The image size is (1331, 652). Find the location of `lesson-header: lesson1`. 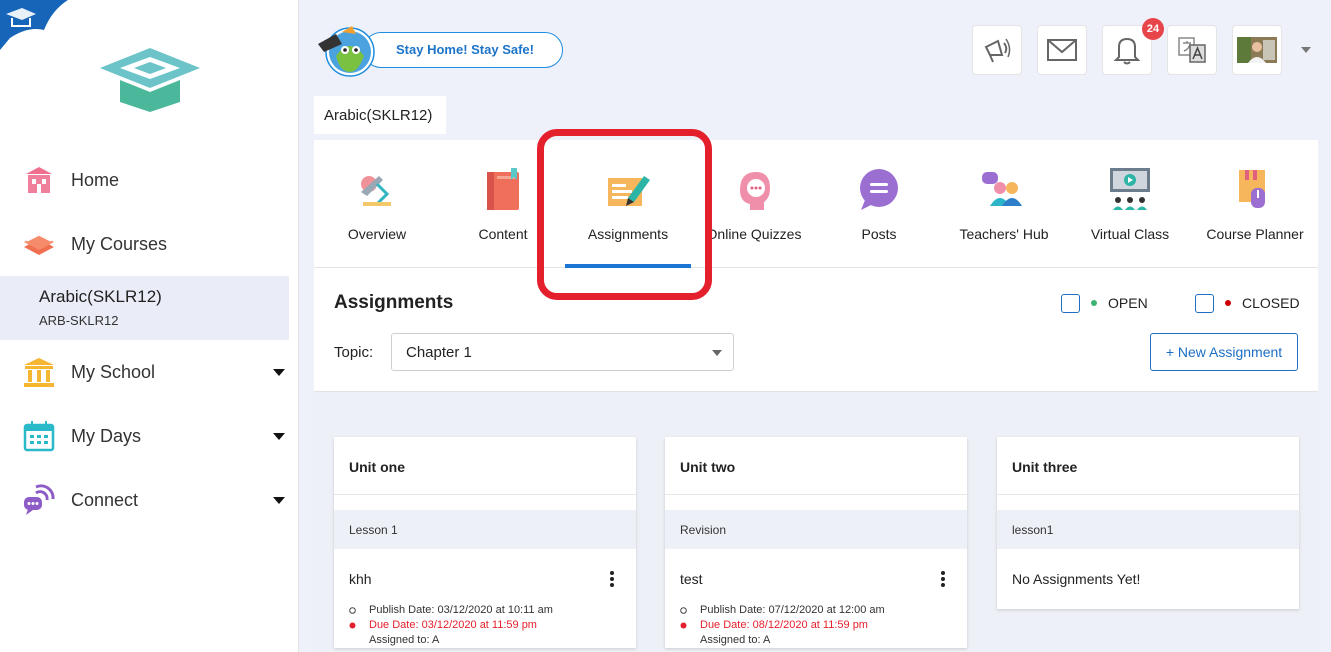

lesson-header: lesson1 is located at coordinates (1148, 529).